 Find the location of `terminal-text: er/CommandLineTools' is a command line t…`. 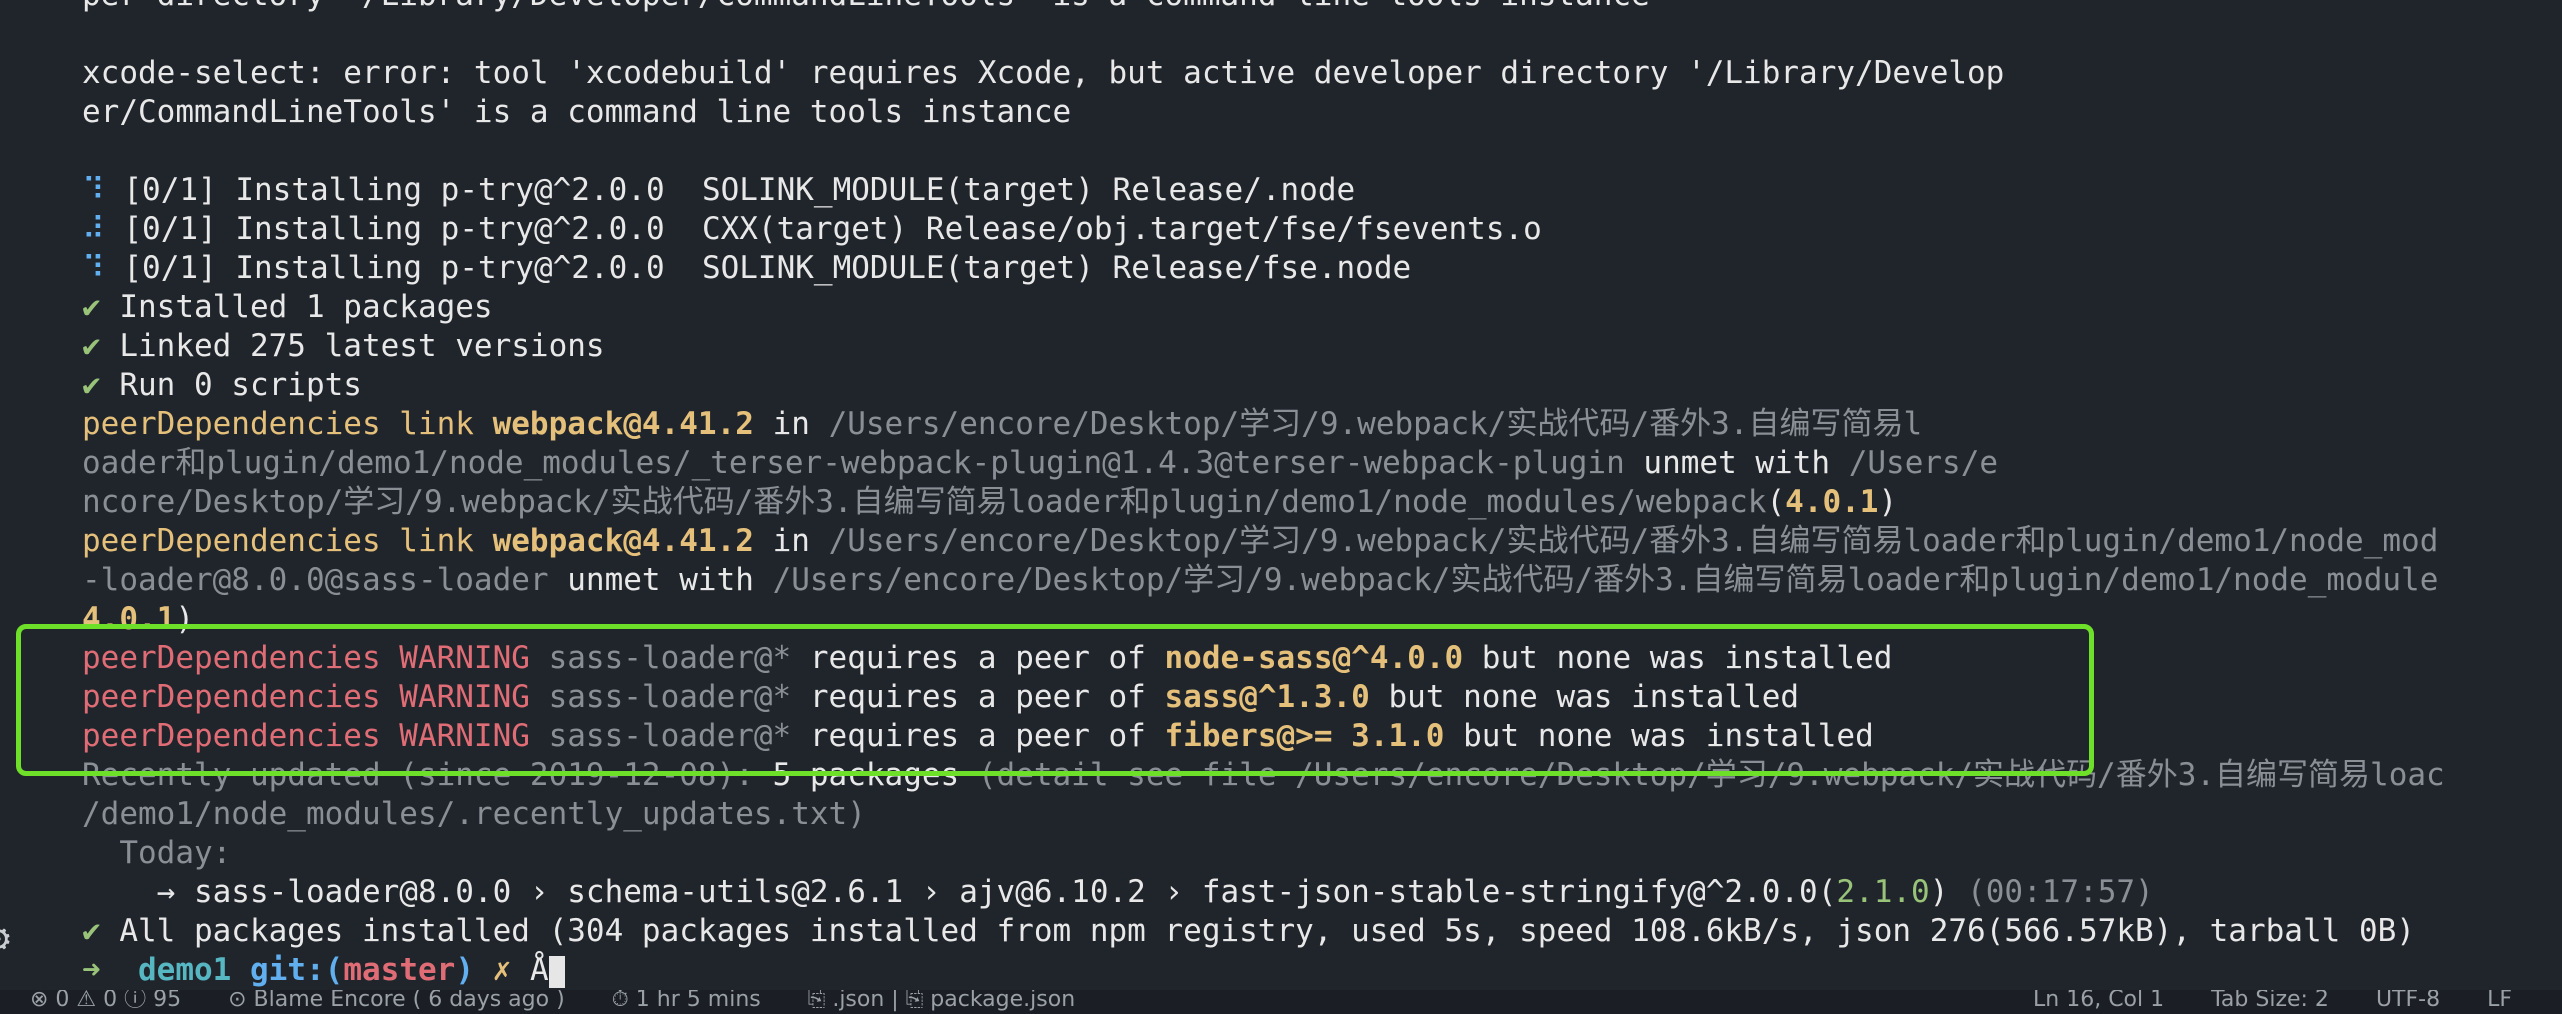

terminal-text: er/CommandLineTools' is a command line t… is located at coordinates (577, 112).